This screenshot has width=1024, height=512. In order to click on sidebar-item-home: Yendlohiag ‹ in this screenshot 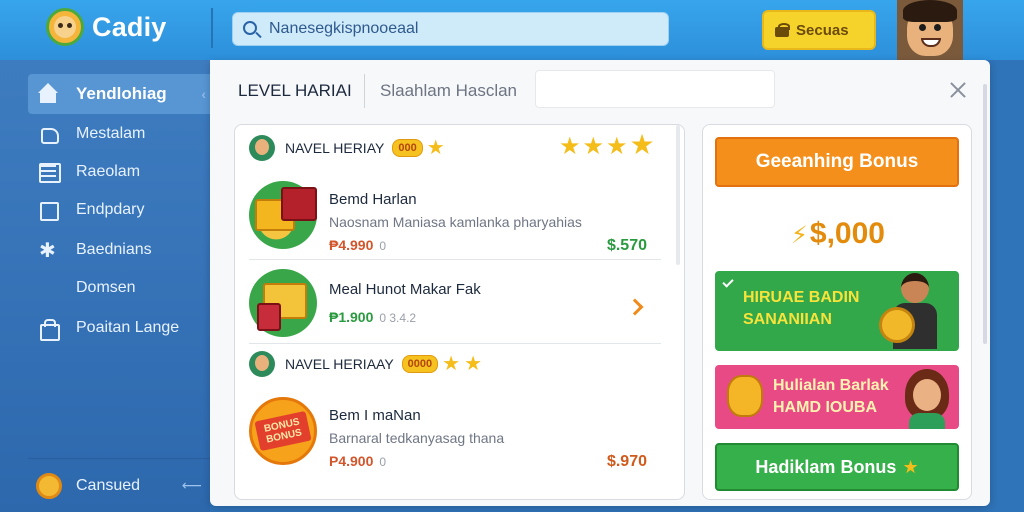, I will do `click(119, 94)`.